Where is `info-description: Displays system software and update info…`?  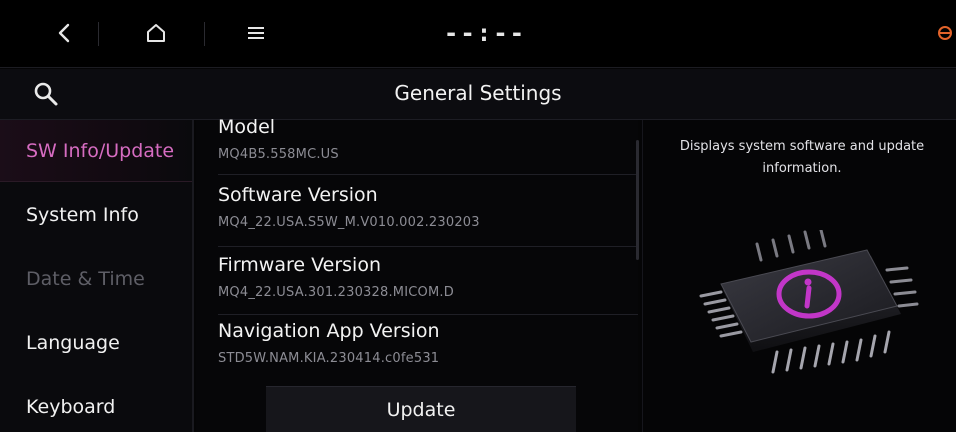
info-description: Displays system software and update info… is located at coordinates (802, 157).